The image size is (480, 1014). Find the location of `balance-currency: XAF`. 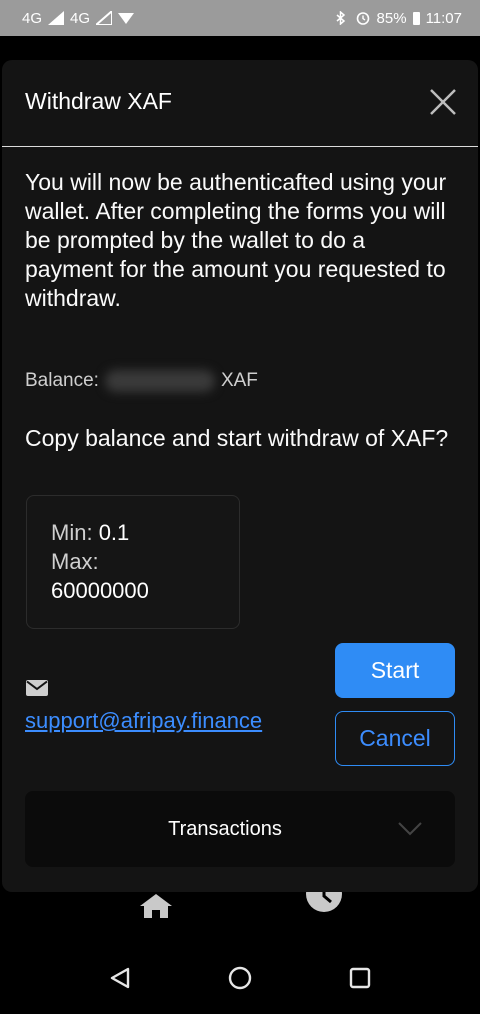

balance-currency: XAF is located at coordinates (239, 380).